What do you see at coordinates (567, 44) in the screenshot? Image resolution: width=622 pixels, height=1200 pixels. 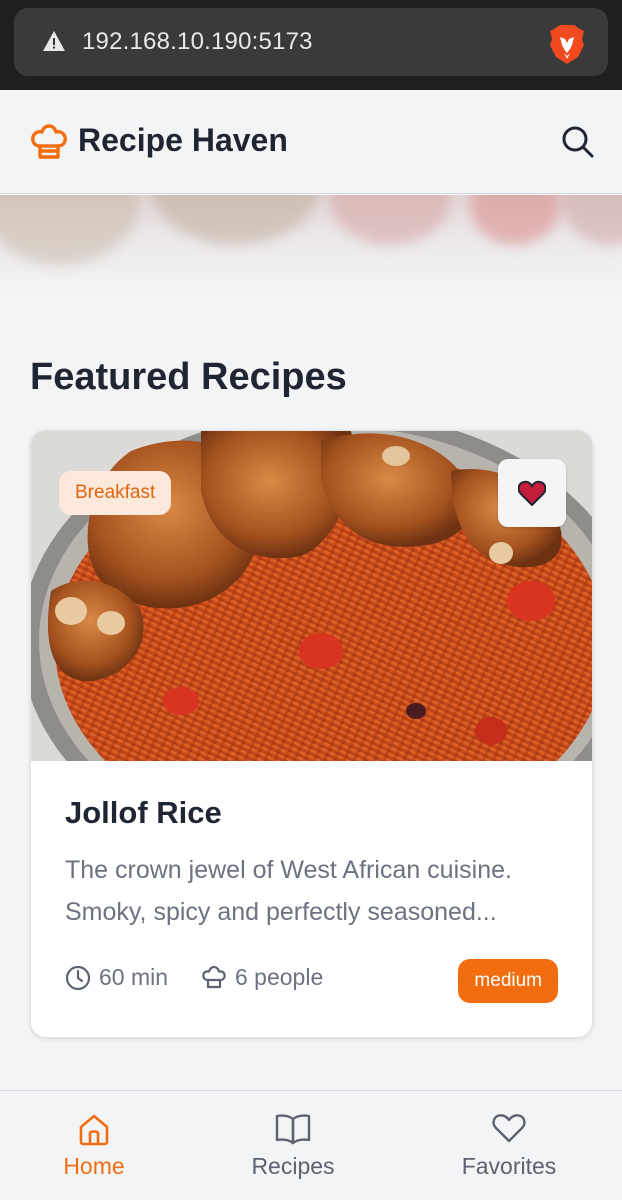 I see `brave-lion-icon` at bounding box center [567, 44].